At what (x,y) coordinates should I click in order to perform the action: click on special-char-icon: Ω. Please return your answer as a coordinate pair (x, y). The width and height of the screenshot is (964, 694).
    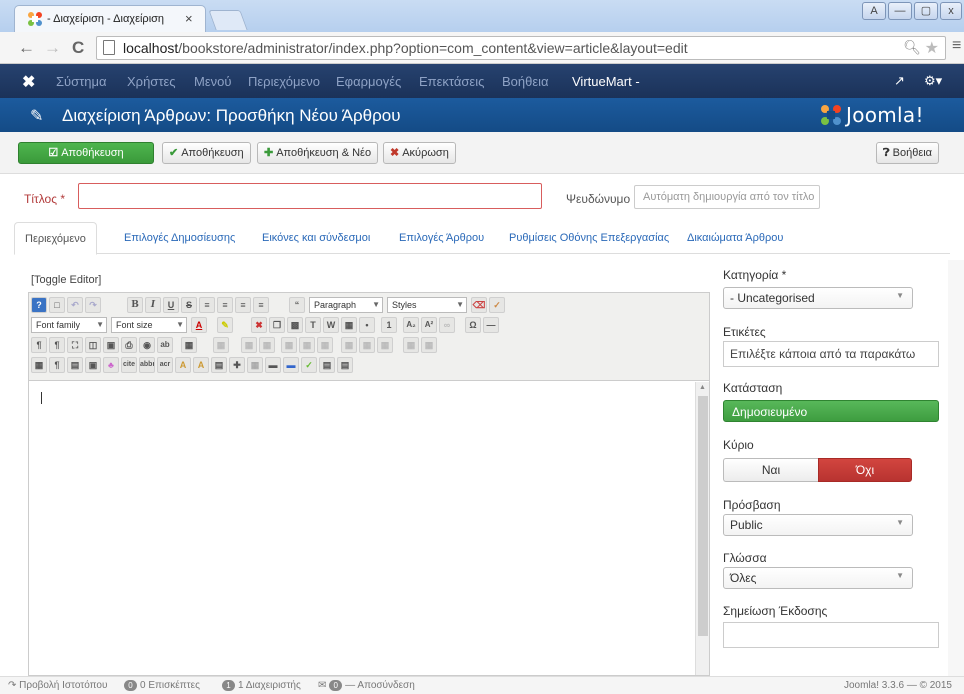
    Looking at the image, I should click on (473, 325).